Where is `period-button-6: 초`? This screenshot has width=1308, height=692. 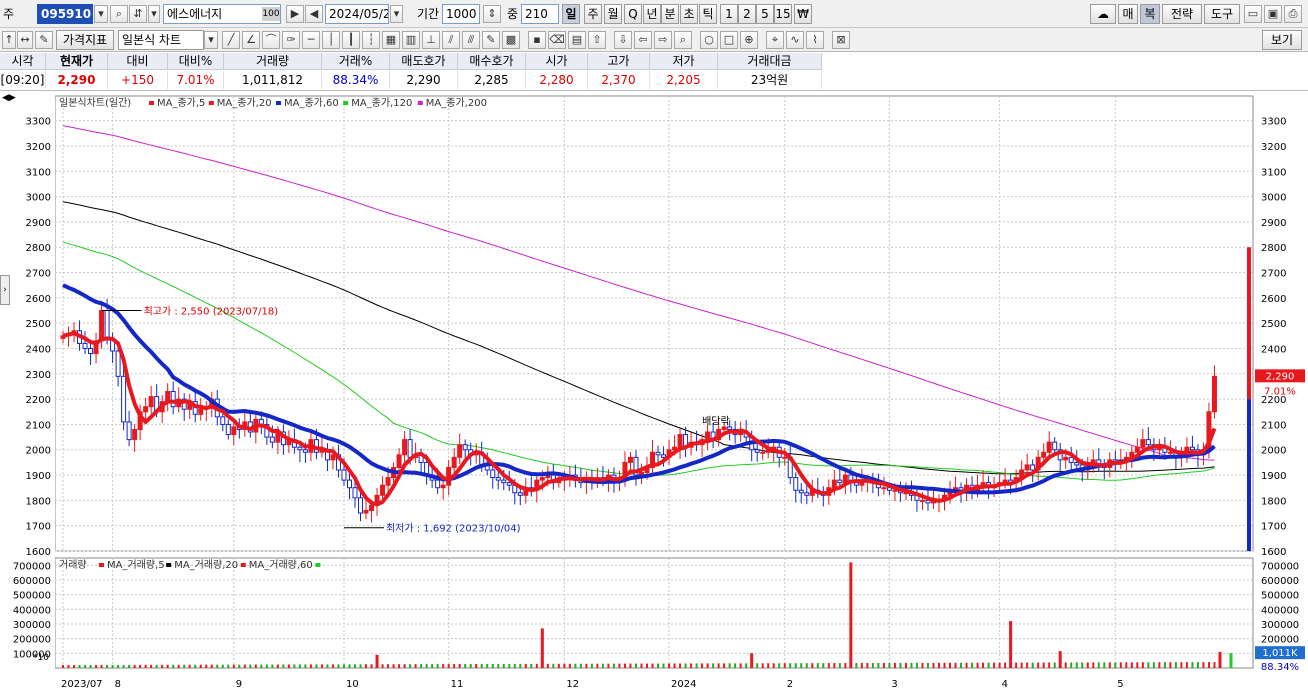 period-button-6: 초 is located at coordinates (689, 14).